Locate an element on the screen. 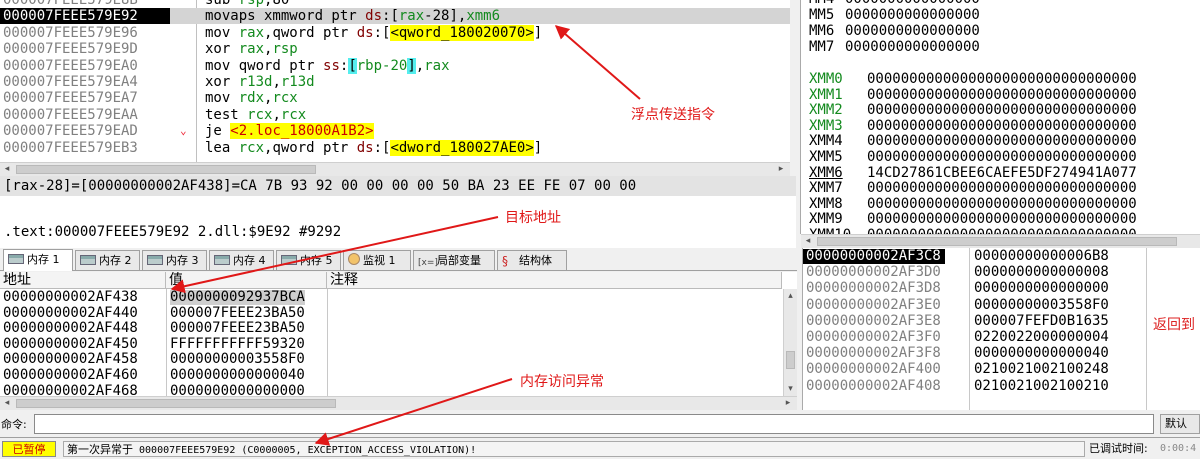  locals-icon: [x=] is located at coordinates (428, 263).